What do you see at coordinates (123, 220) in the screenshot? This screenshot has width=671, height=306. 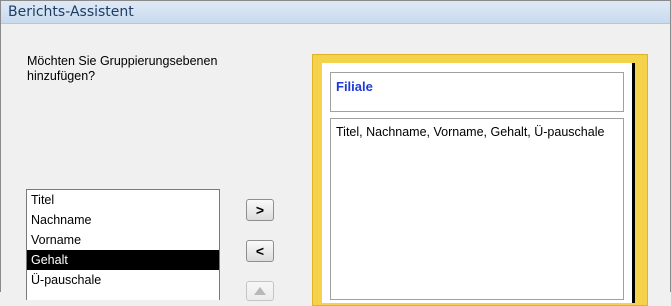 I see `list-item-nachname: Nachname` at bounding box center [123, 220].